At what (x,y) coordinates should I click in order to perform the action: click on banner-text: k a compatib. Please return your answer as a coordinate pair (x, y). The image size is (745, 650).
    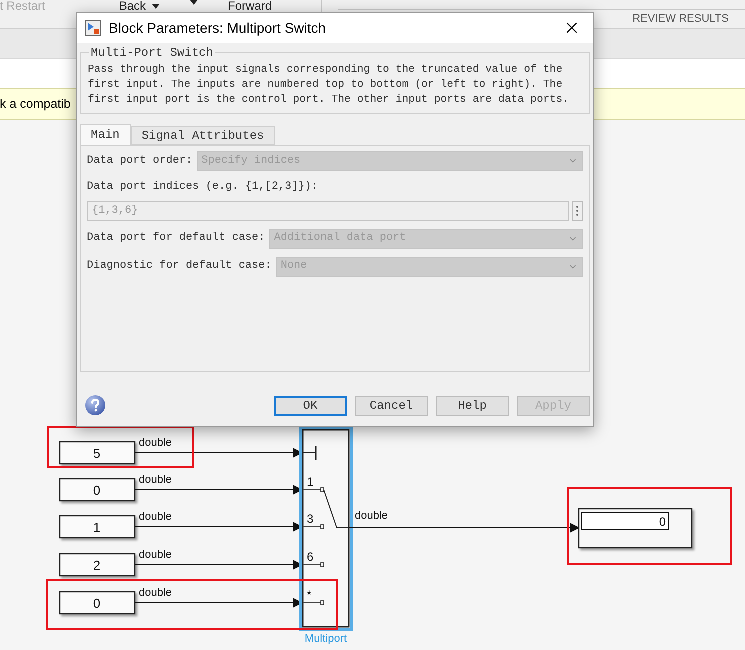
    Looking at the image, I should click on (35, 104).